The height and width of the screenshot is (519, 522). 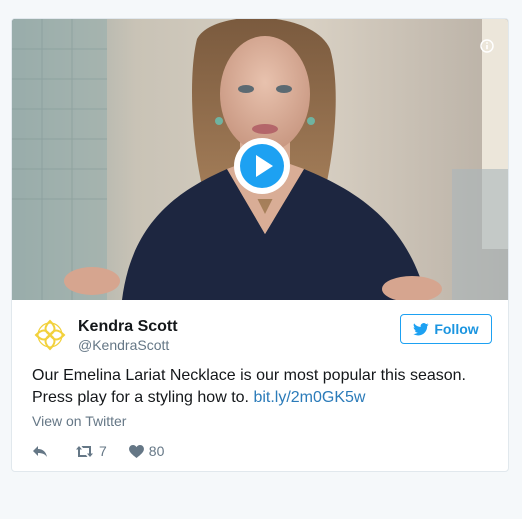 I want to click on retweet-icon, so click(x=84, y=451).